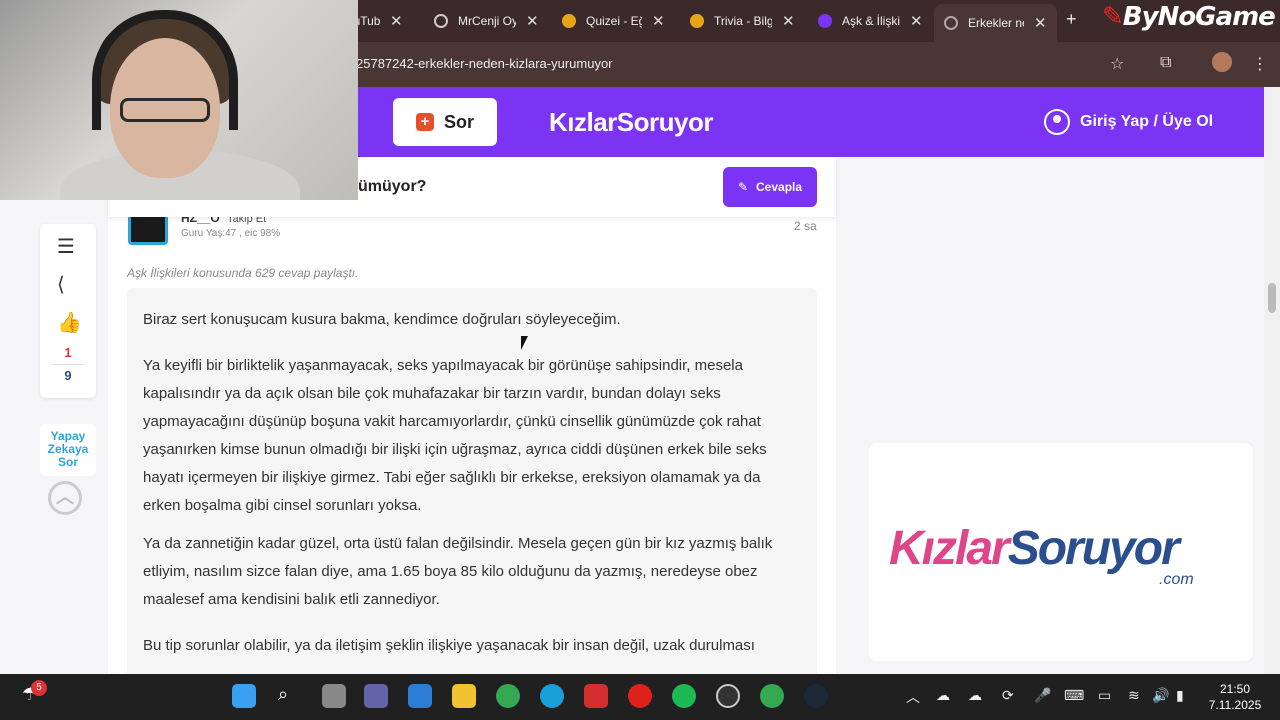  I want to click on divider, so click(68, 364).